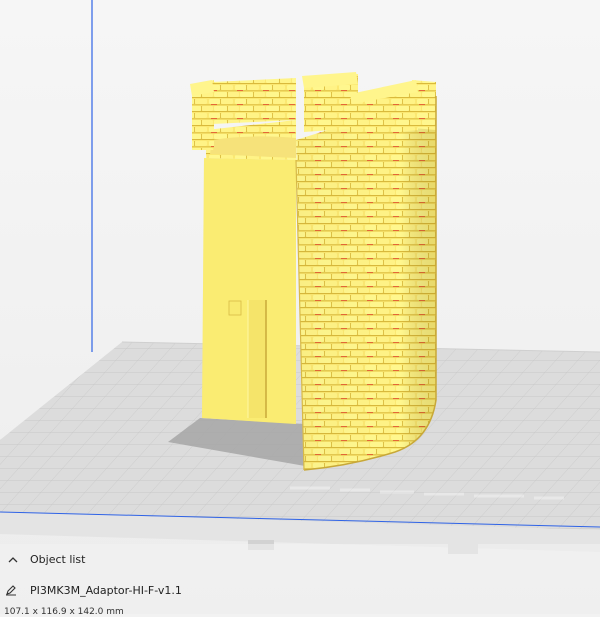 This screenshot has height=617, width=600. I want to click on object-list-toggle: Object list, so click(45, 559).